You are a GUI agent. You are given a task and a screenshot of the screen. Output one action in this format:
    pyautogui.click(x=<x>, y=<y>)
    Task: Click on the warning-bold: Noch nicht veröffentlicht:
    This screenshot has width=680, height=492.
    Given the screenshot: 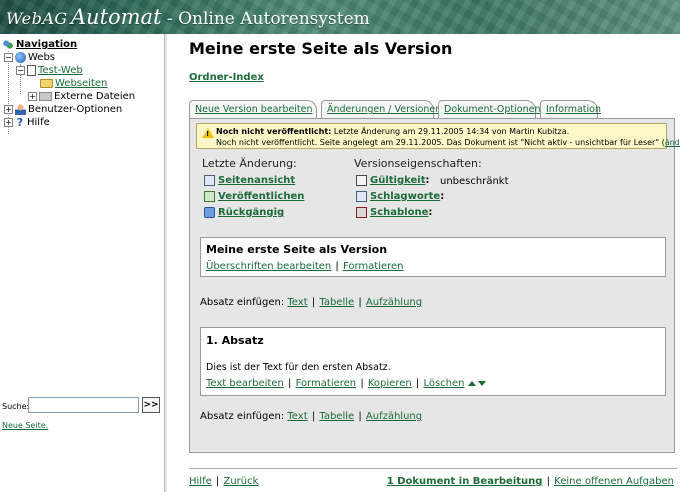 What is the action you would take?
    pyautogui.click(x=274, y=131)
    